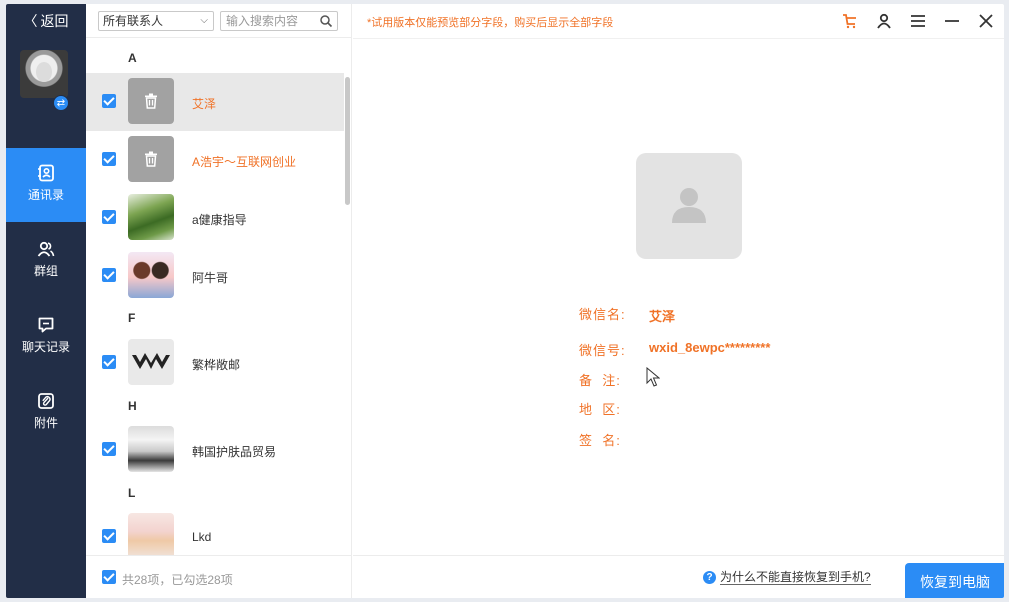 Image resolution: width=1009 pixels, height=602 pixels. Describe the element at coordinates (600, 380) in the screenshot. I see `remark-label: 备 注:` at that location.